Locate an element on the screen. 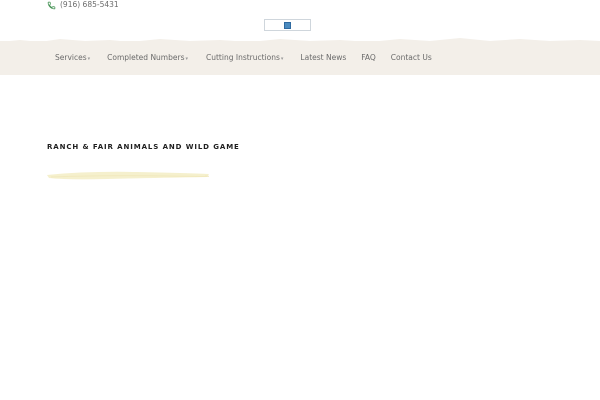  decorative-underline is located at coordinates (128, 175).